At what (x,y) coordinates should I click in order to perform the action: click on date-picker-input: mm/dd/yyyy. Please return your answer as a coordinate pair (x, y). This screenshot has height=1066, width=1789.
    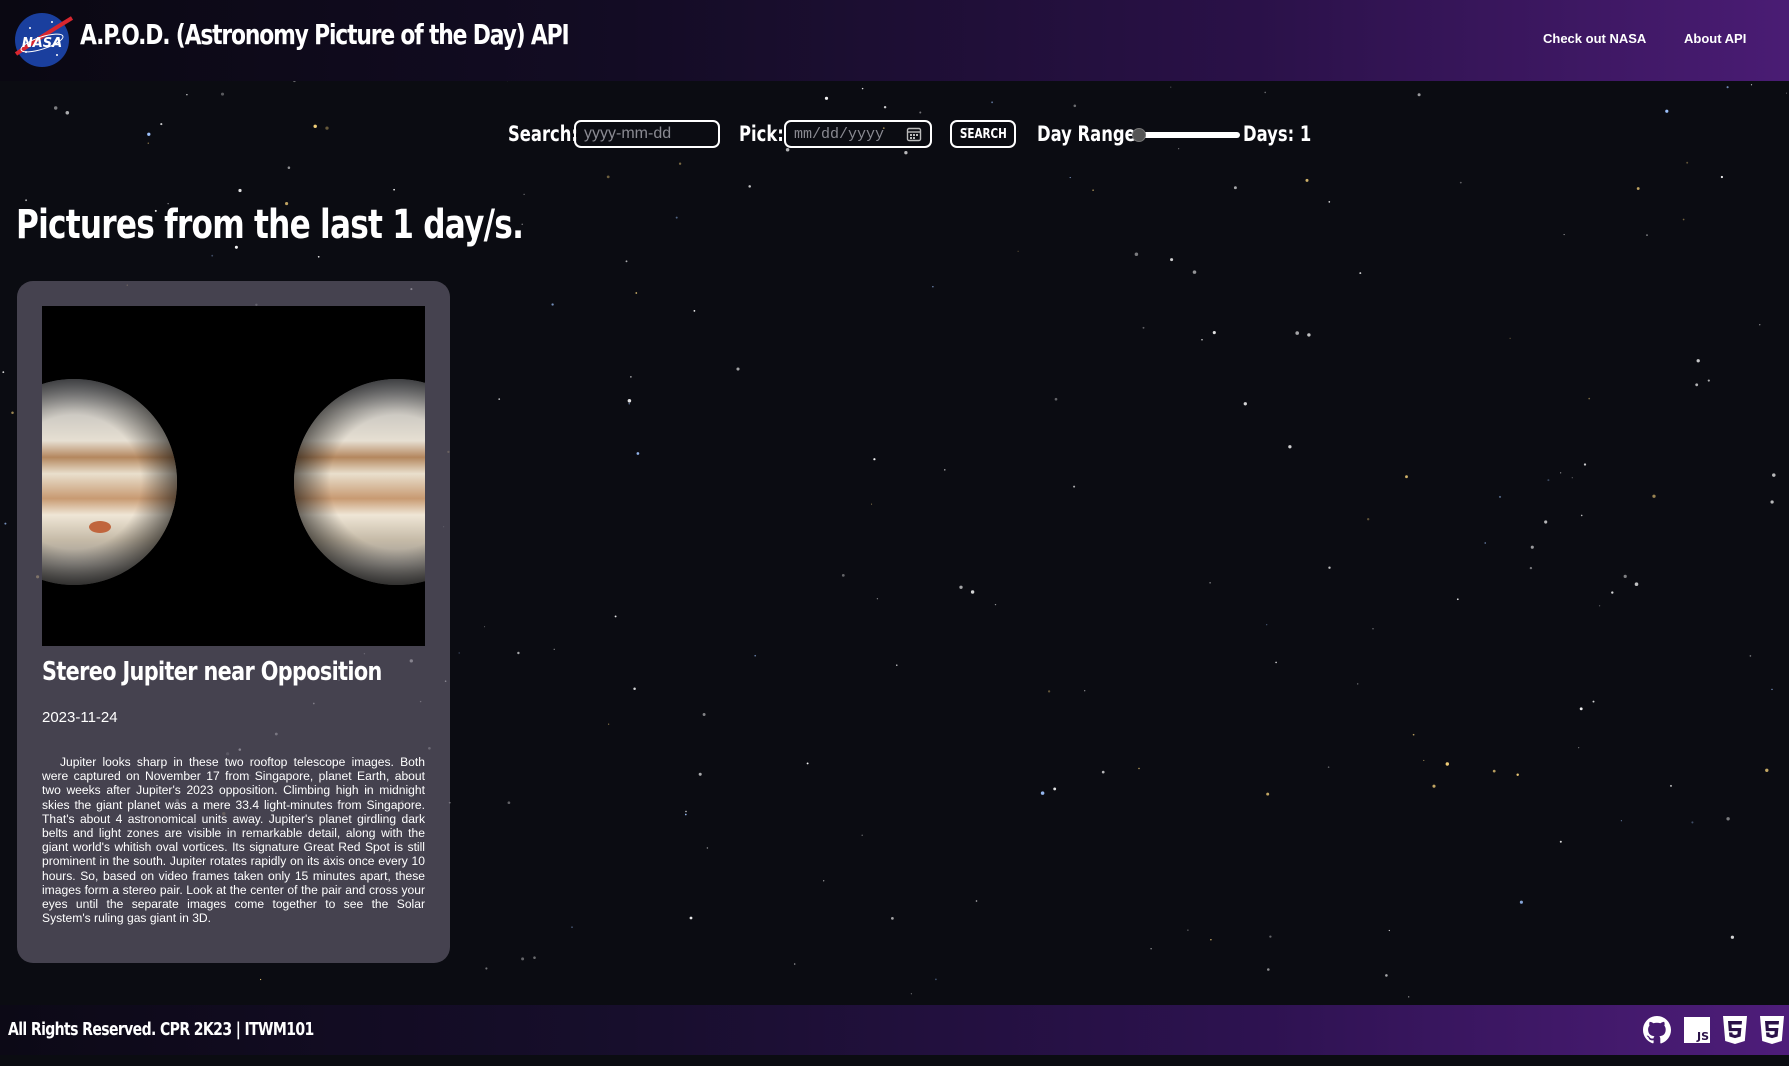
    Looking at the image, I should click on (858, 134).